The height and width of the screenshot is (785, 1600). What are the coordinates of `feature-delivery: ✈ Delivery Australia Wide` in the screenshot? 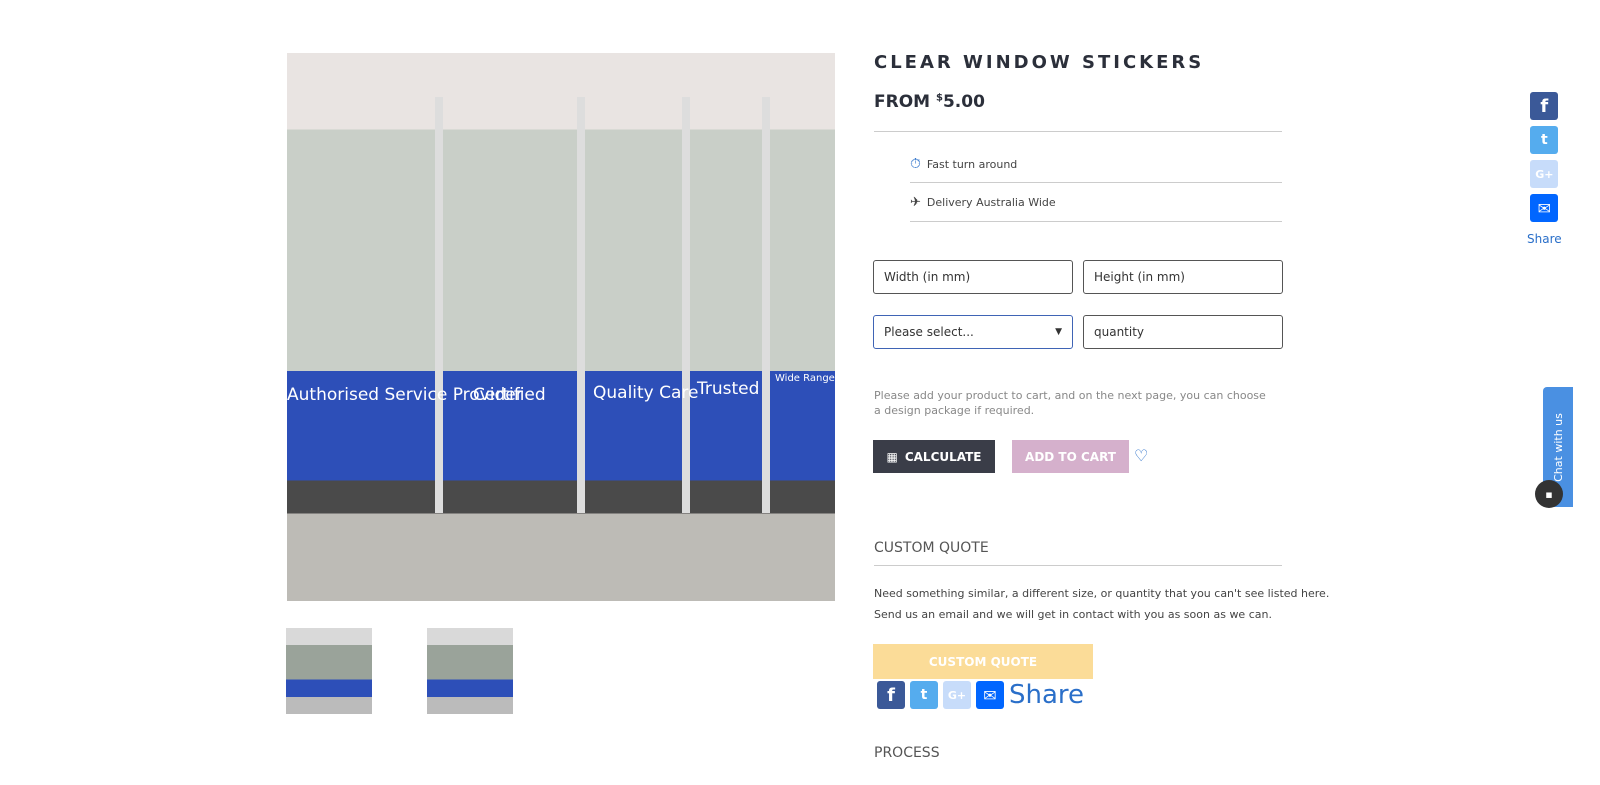 It's located at (983, 202).